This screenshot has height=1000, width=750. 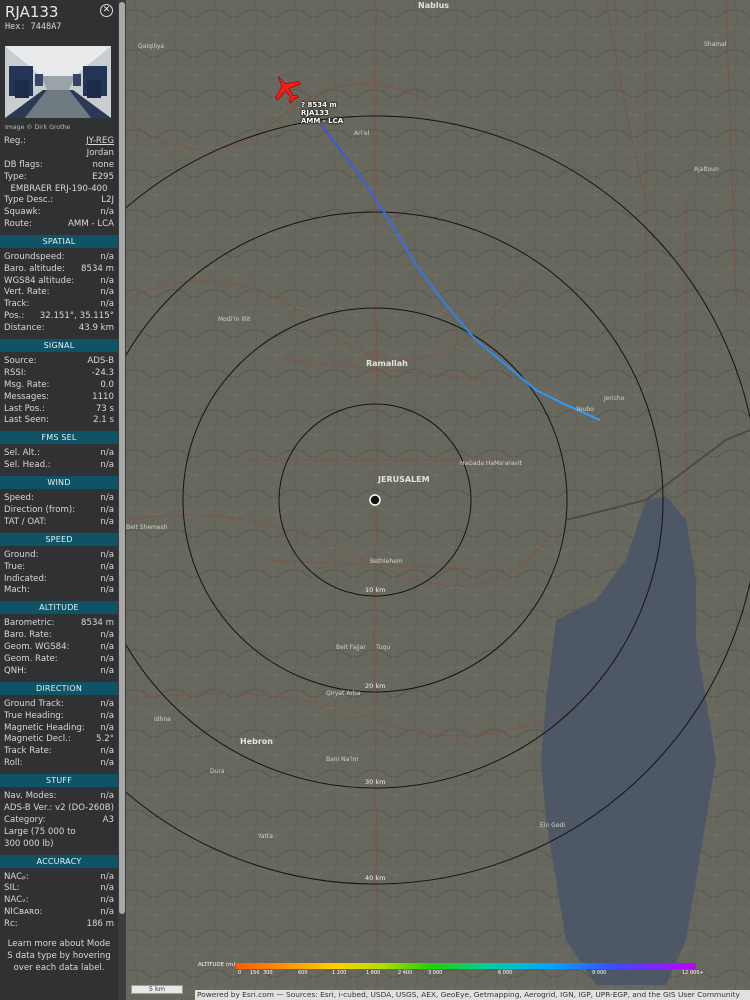 I want to click on row-label: Barometric:, so click(x=29, y=624).